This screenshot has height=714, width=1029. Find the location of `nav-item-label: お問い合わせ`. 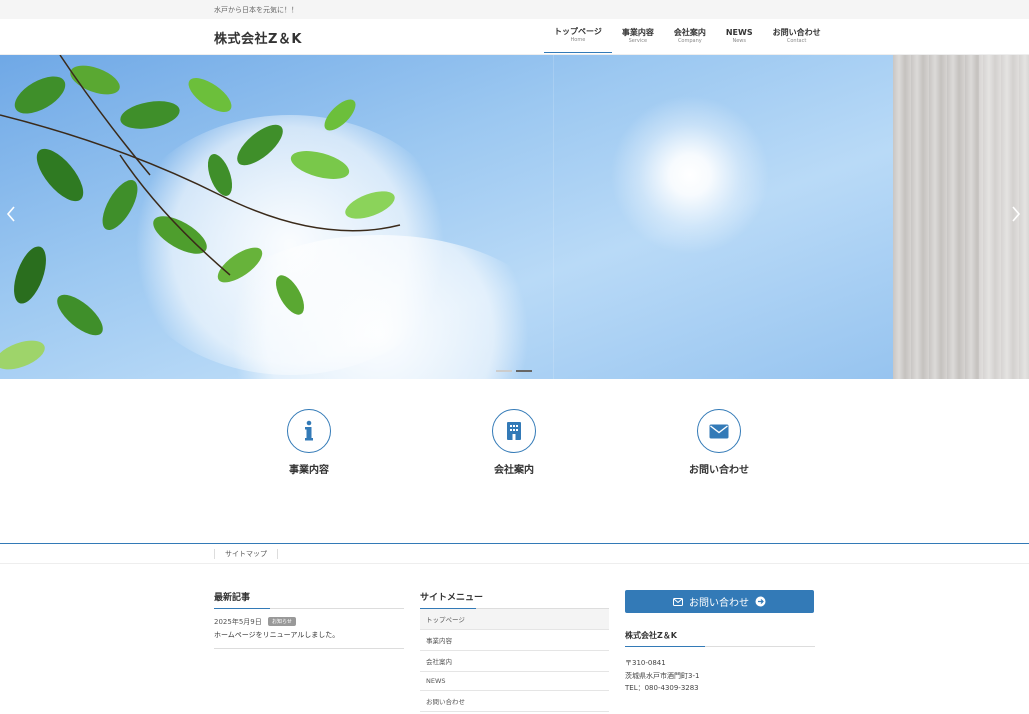

nav-item-label: お問い合わせ is located at coordinates (796, 32).